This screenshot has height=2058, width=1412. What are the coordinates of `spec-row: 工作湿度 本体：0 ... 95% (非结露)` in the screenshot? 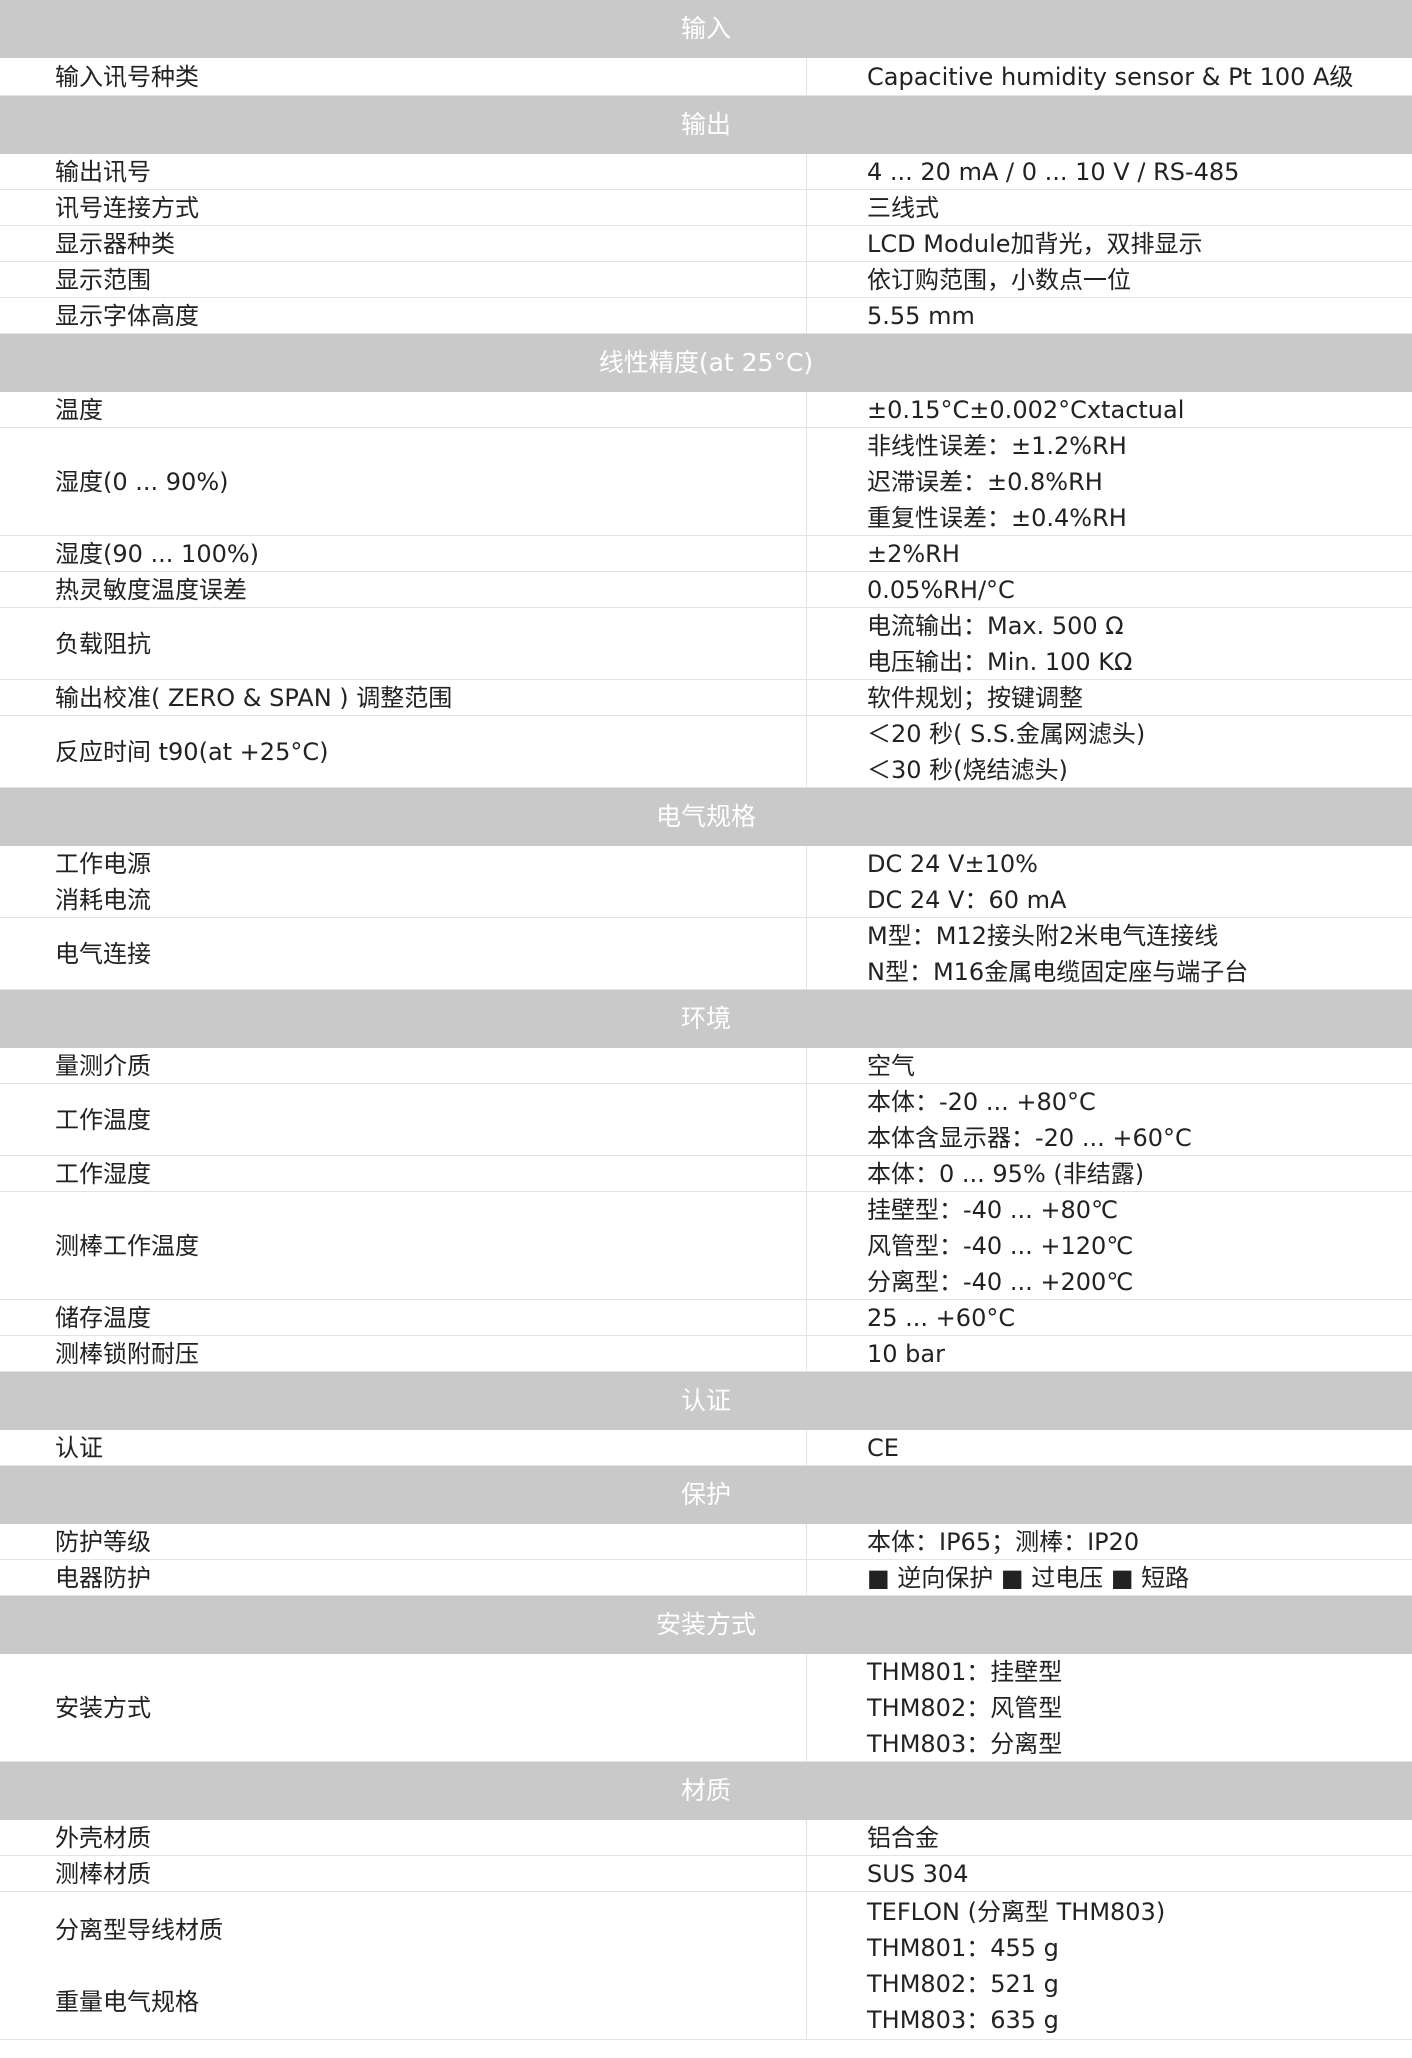 It's located at (706, 1174).